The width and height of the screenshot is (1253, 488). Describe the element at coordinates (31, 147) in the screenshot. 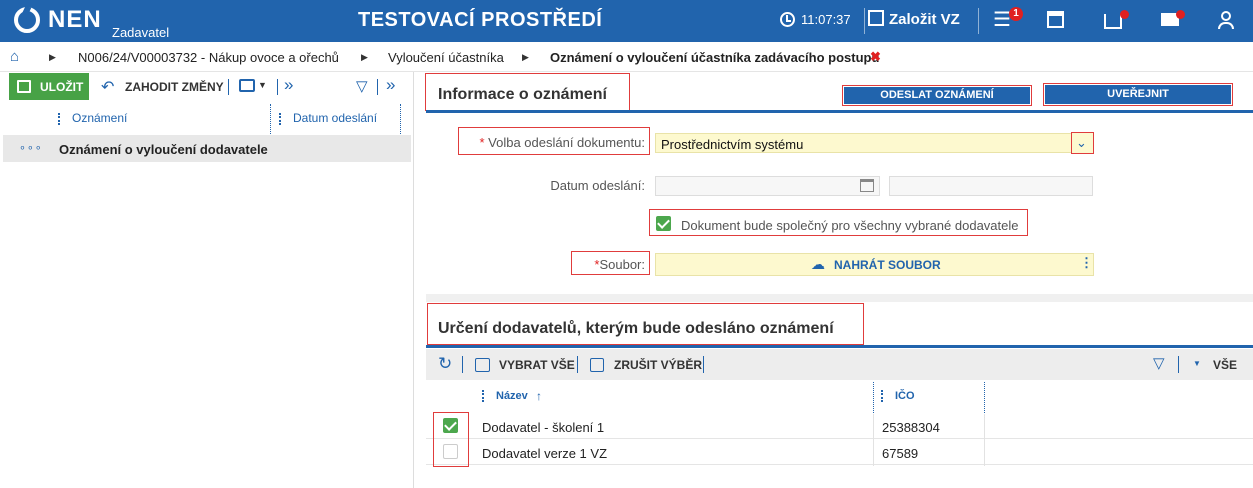

I see `row-menu-icon: ∘∘∘` at that location.